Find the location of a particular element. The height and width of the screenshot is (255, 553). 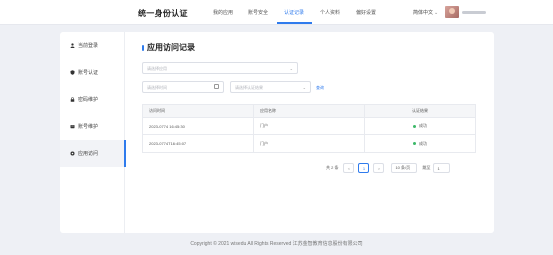

shield-icon is located at coordinates (72, 72).